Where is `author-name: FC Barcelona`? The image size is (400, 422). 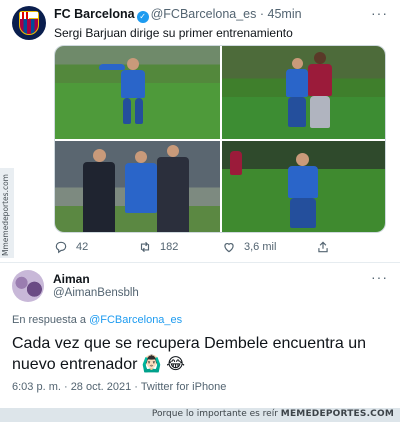
author-name: FC Barcelona is located at coordinates (94, 14).